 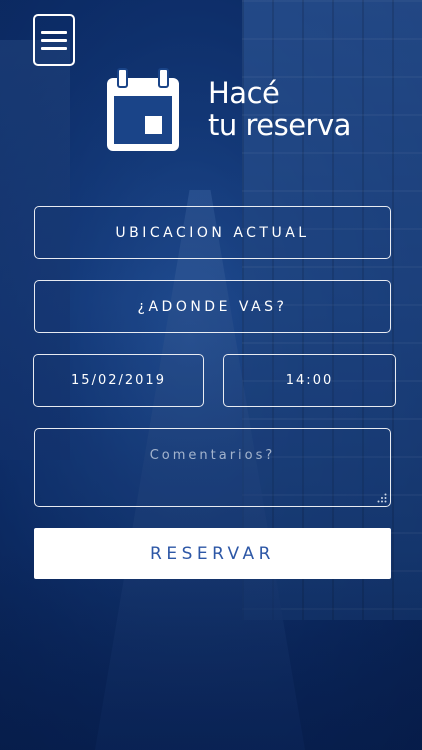 I want to click on reserve-button-label: RESERVAR, so click(x=212, y=553).